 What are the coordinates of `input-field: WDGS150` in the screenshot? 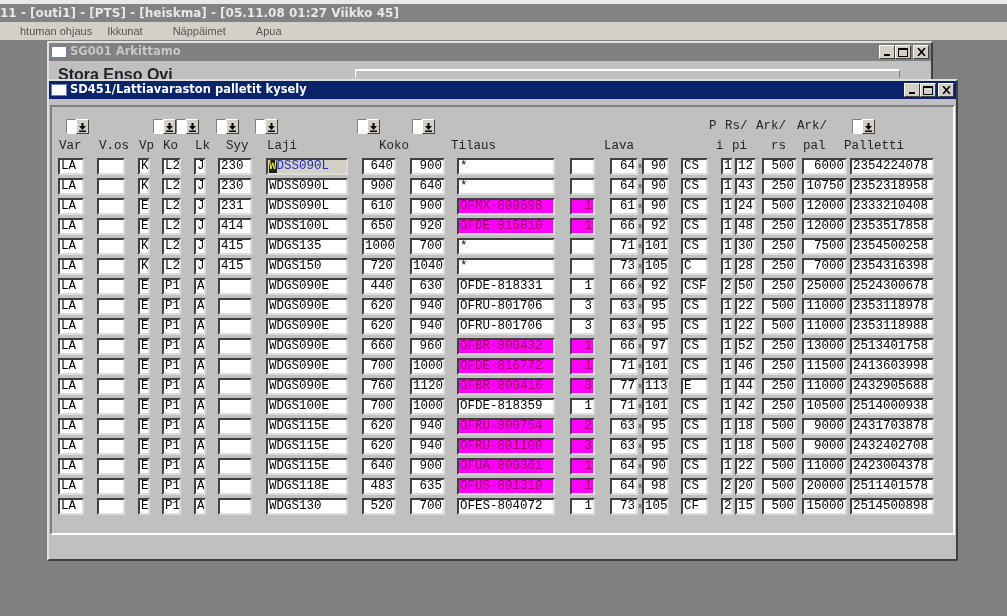 It's located at (307, 266).